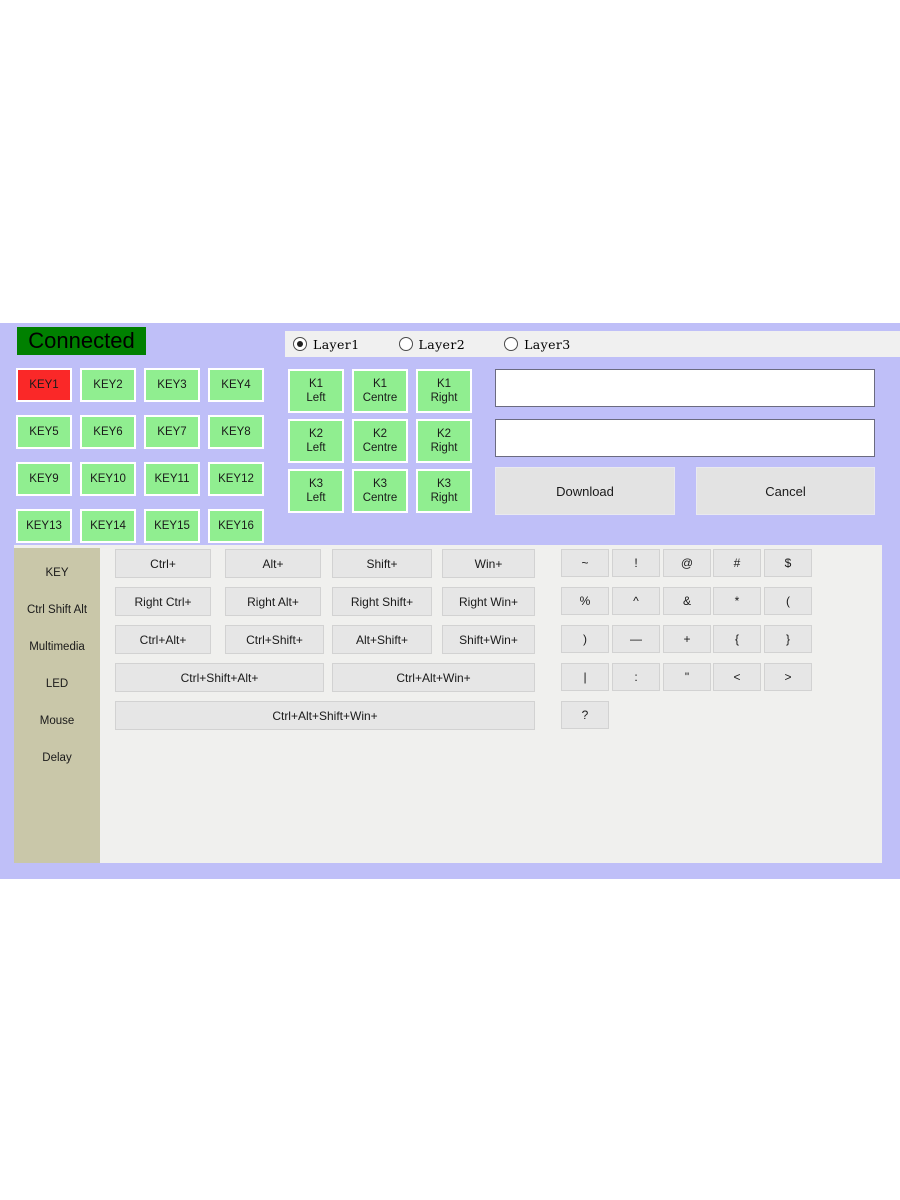 The width and height of the screenshot is (900, 1200). I want to click on key-button-key12: KEY12, so click(236, 479).